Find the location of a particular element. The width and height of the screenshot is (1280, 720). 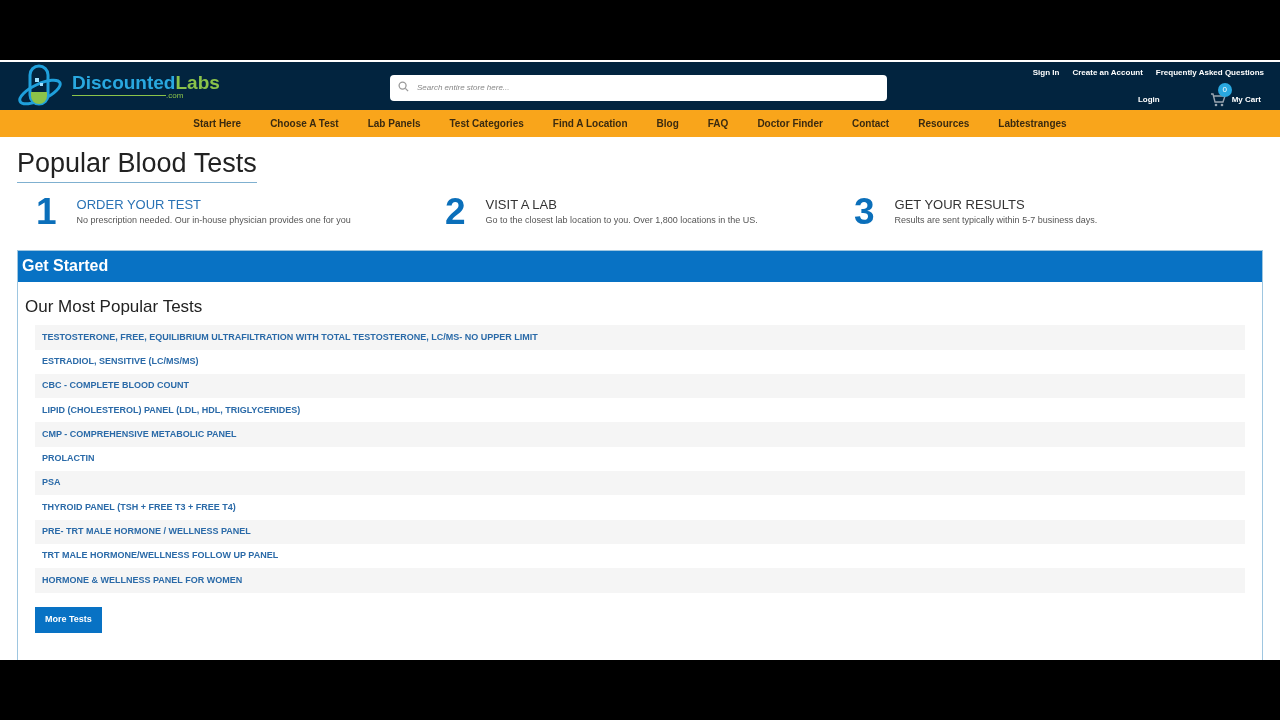

test-link: ESTRADIOL, SENSITIVE (LC/MS/MS) is located at coordinates (120, 361).